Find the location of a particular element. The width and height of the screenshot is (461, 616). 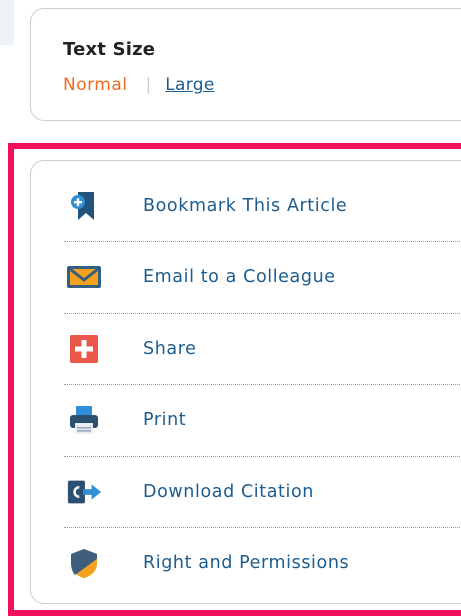

tool-print-label: Print is located at coordinates (165, 420).